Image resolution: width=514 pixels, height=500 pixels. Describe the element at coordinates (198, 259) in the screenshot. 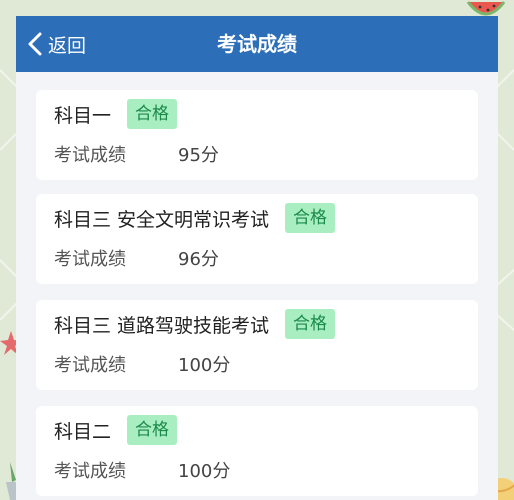

I see `score-value: 96分` at that location.